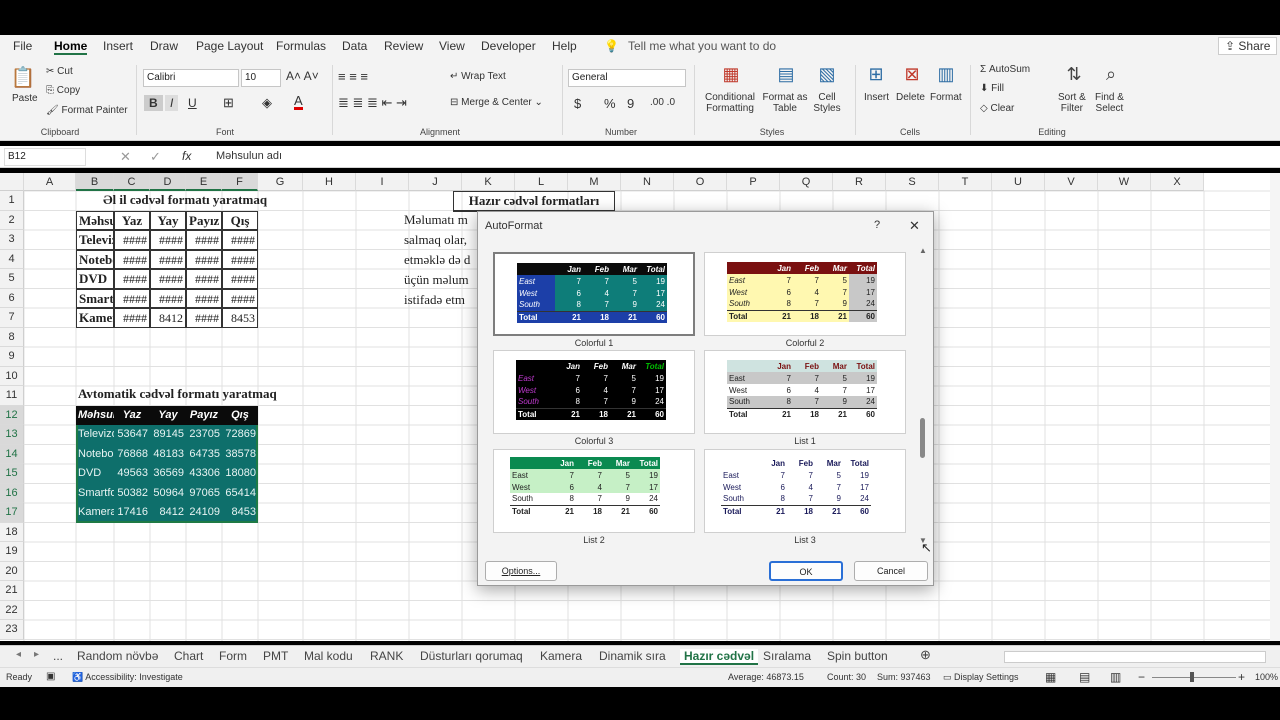 The image size is (1280, 720). Describe the element at coordinates (188, 656) in the screenshot. I see `sheet-tab: Chart` at that location.